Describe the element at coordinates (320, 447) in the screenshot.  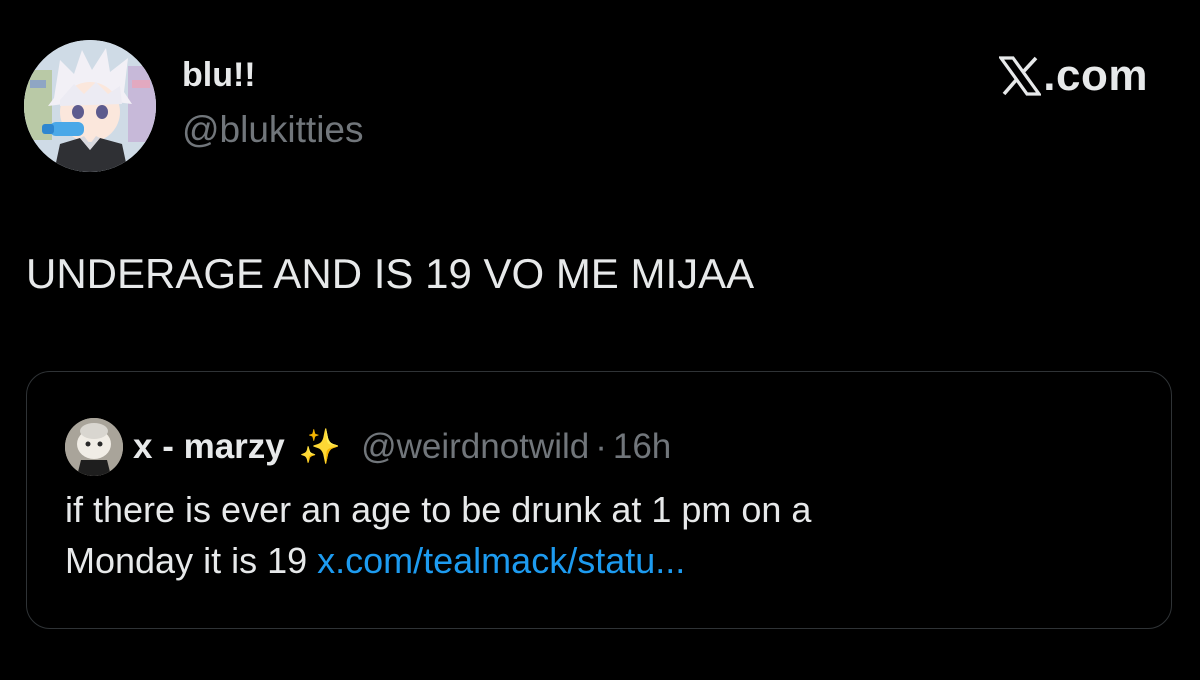
I see `sparkles-icon: ✨` at that location.